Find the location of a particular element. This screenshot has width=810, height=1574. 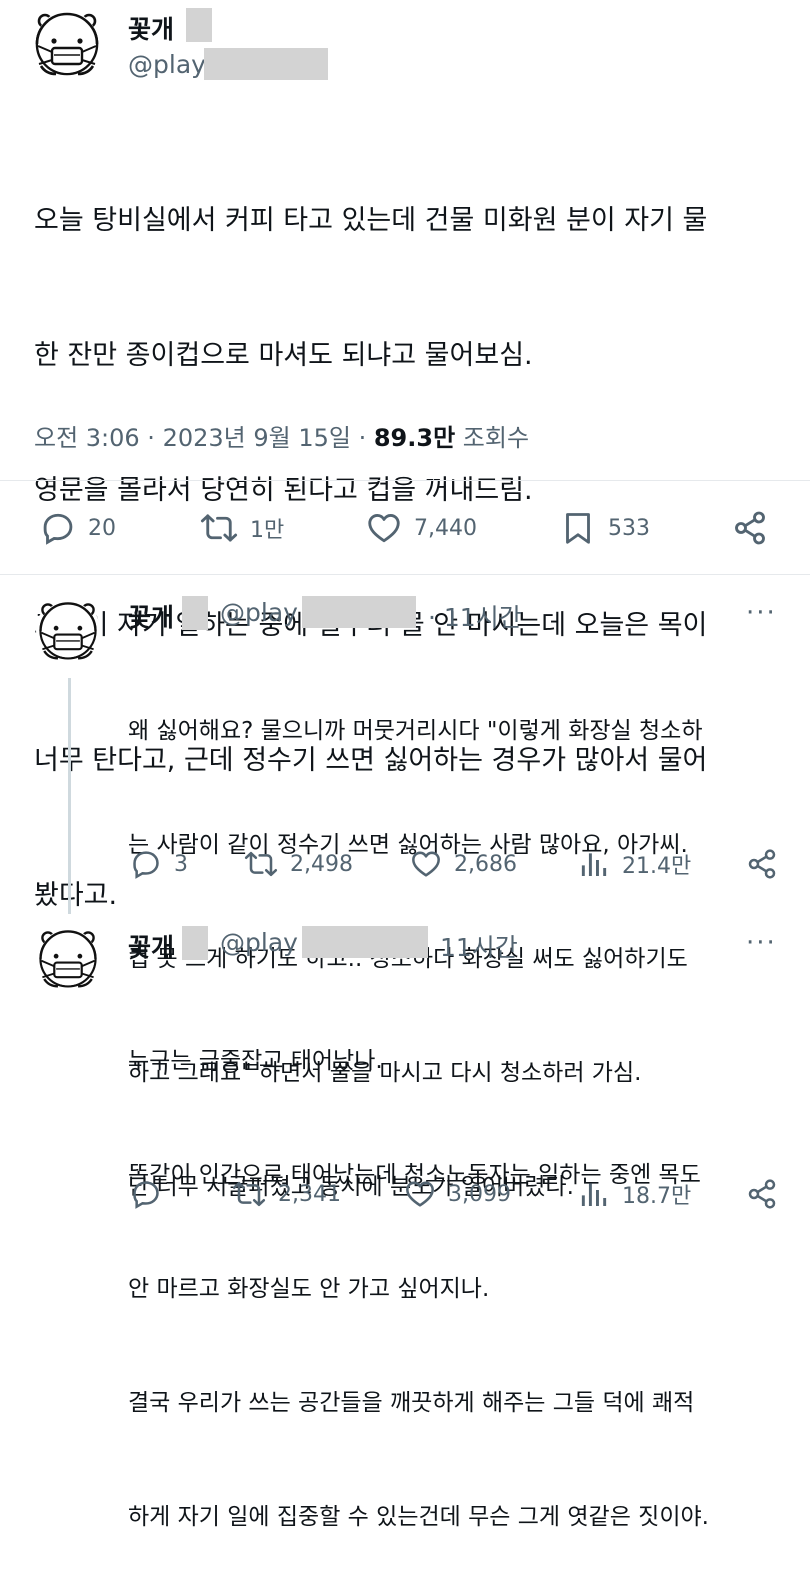

views-button: 18.7만 is located at coordinates (634, 1194).